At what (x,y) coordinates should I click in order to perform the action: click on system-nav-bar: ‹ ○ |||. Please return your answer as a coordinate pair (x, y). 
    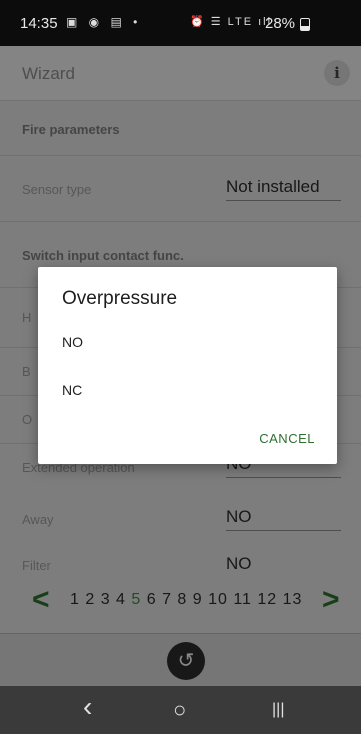
    Looking at the image, I should click on (180, 710).